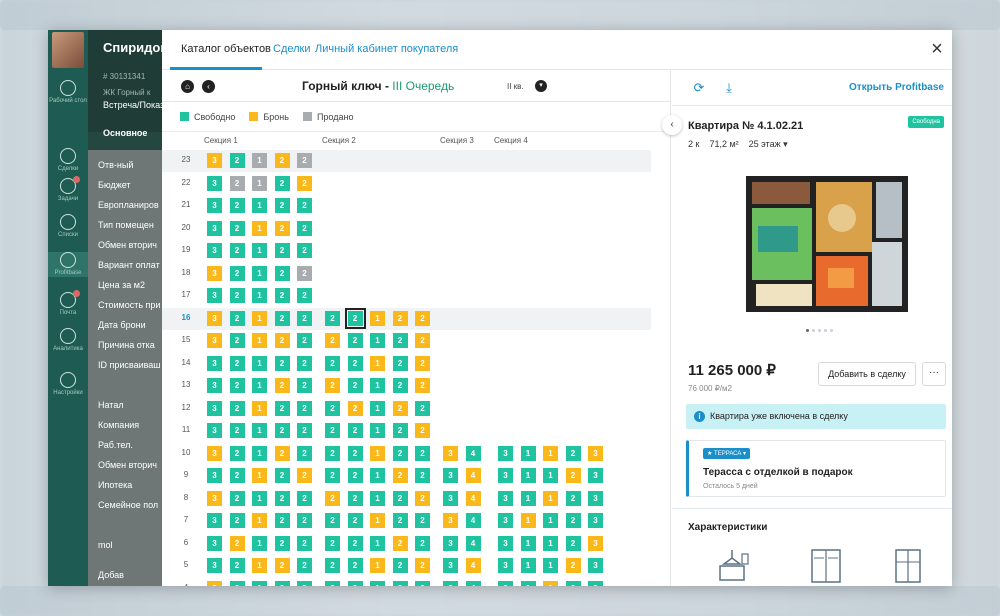 Image resolution: width=1000 pixels, height=616 pixels. What do you see at coordinates (129, 305) in the screenshot?
I see `lead-field: Стоимость при` at bounding box center [129, 305].